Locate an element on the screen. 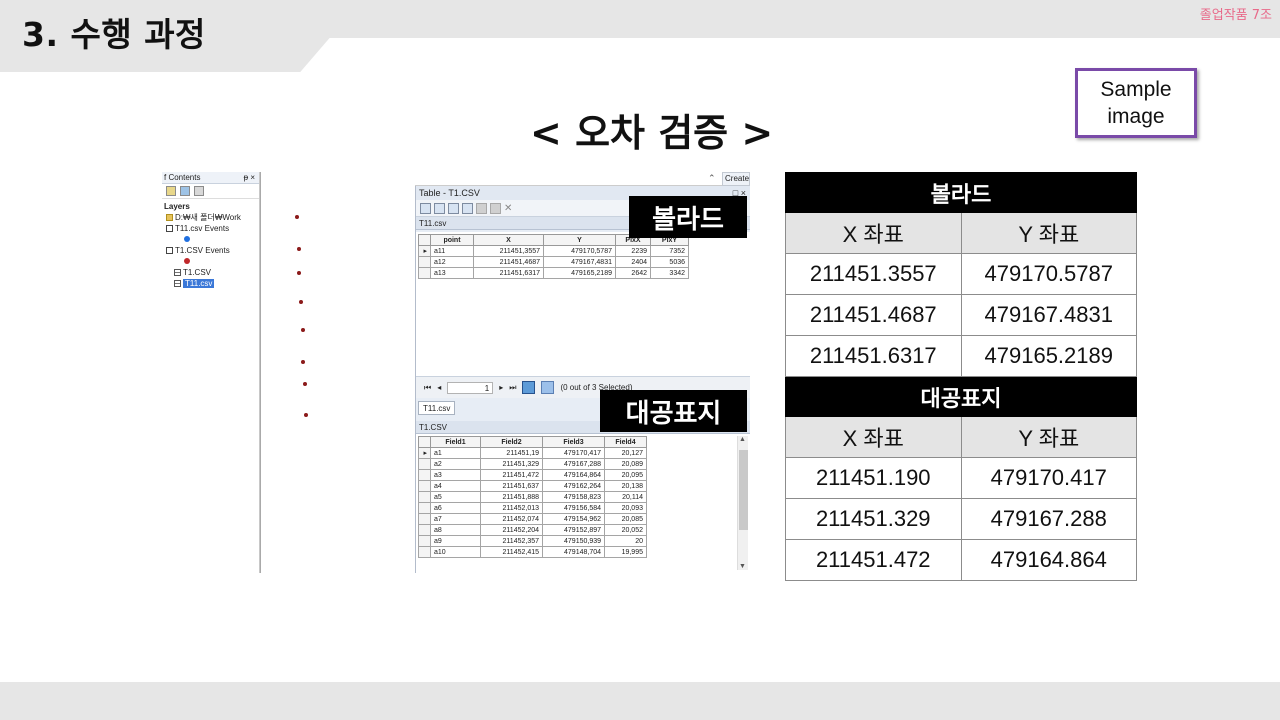  vertical-scrollbar: ▲ ▼ is located at coordinates (742, 503).